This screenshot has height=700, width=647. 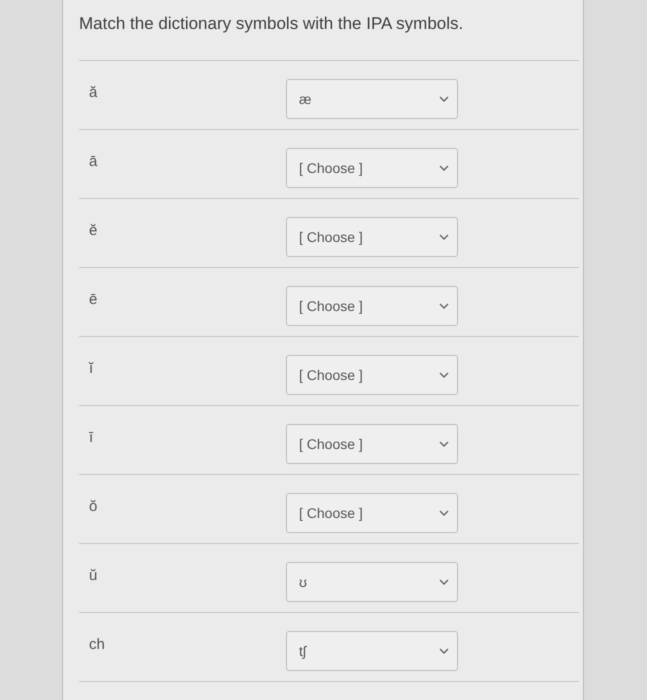 I want to click on ipa-select: tʃ, so click(x=372, y=651).